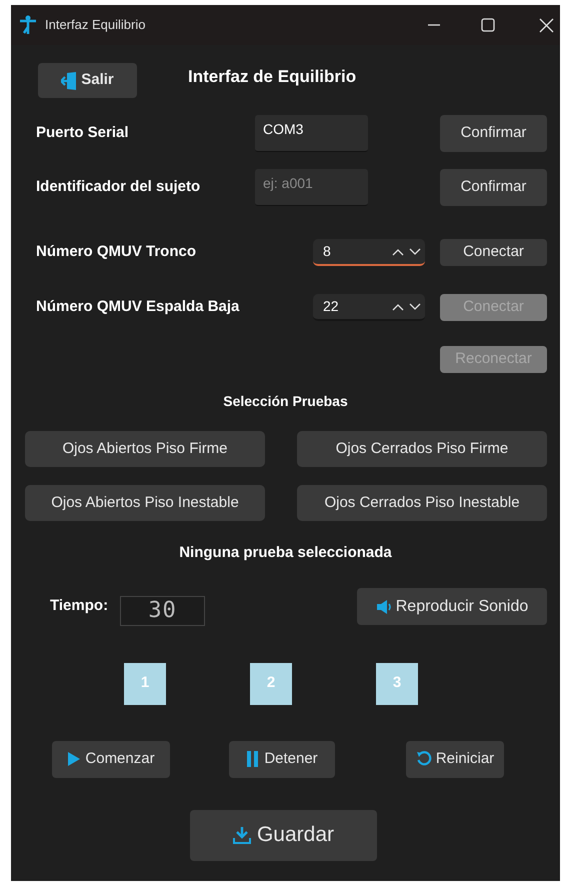 This screenshot has width=570, height=886. I want to click on spinbox-value: 22, so click(331, 306).